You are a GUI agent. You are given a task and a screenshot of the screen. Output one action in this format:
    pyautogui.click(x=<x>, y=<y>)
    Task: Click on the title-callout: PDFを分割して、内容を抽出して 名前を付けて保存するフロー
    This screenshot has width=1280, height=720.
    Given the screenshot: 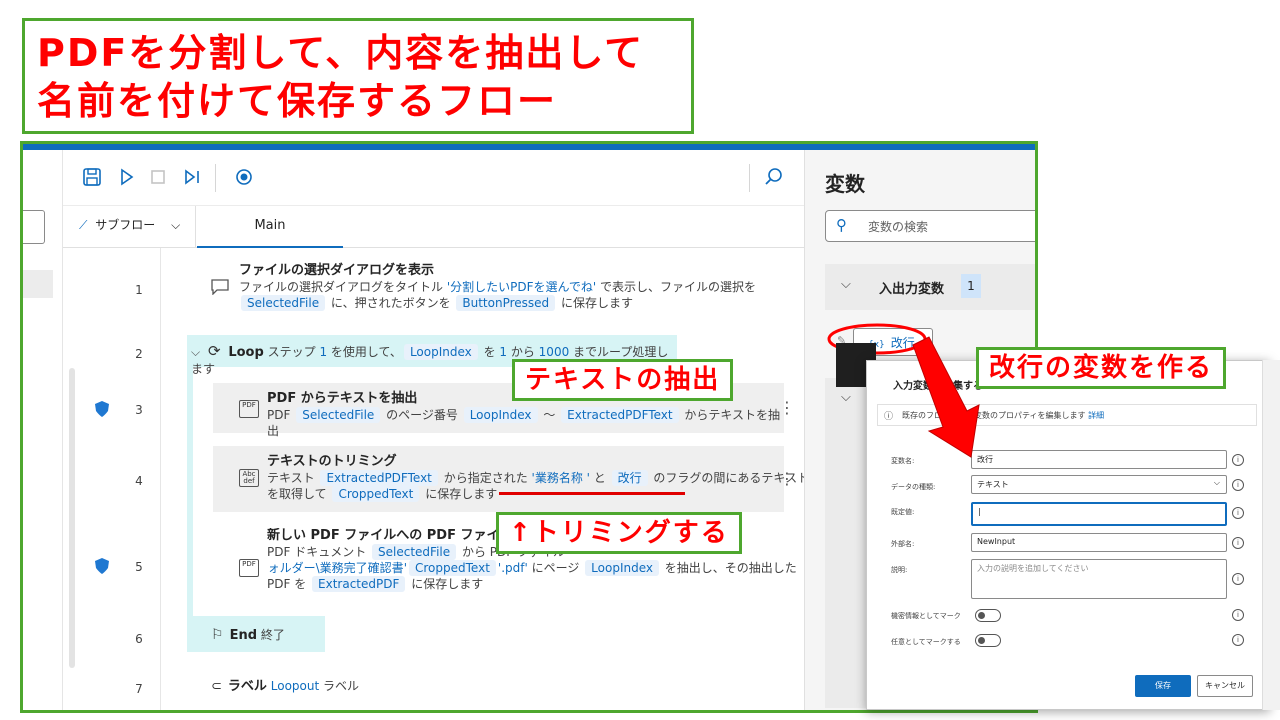 What is the action you would take?
    pyautogui.click(x=358, y=76)
    